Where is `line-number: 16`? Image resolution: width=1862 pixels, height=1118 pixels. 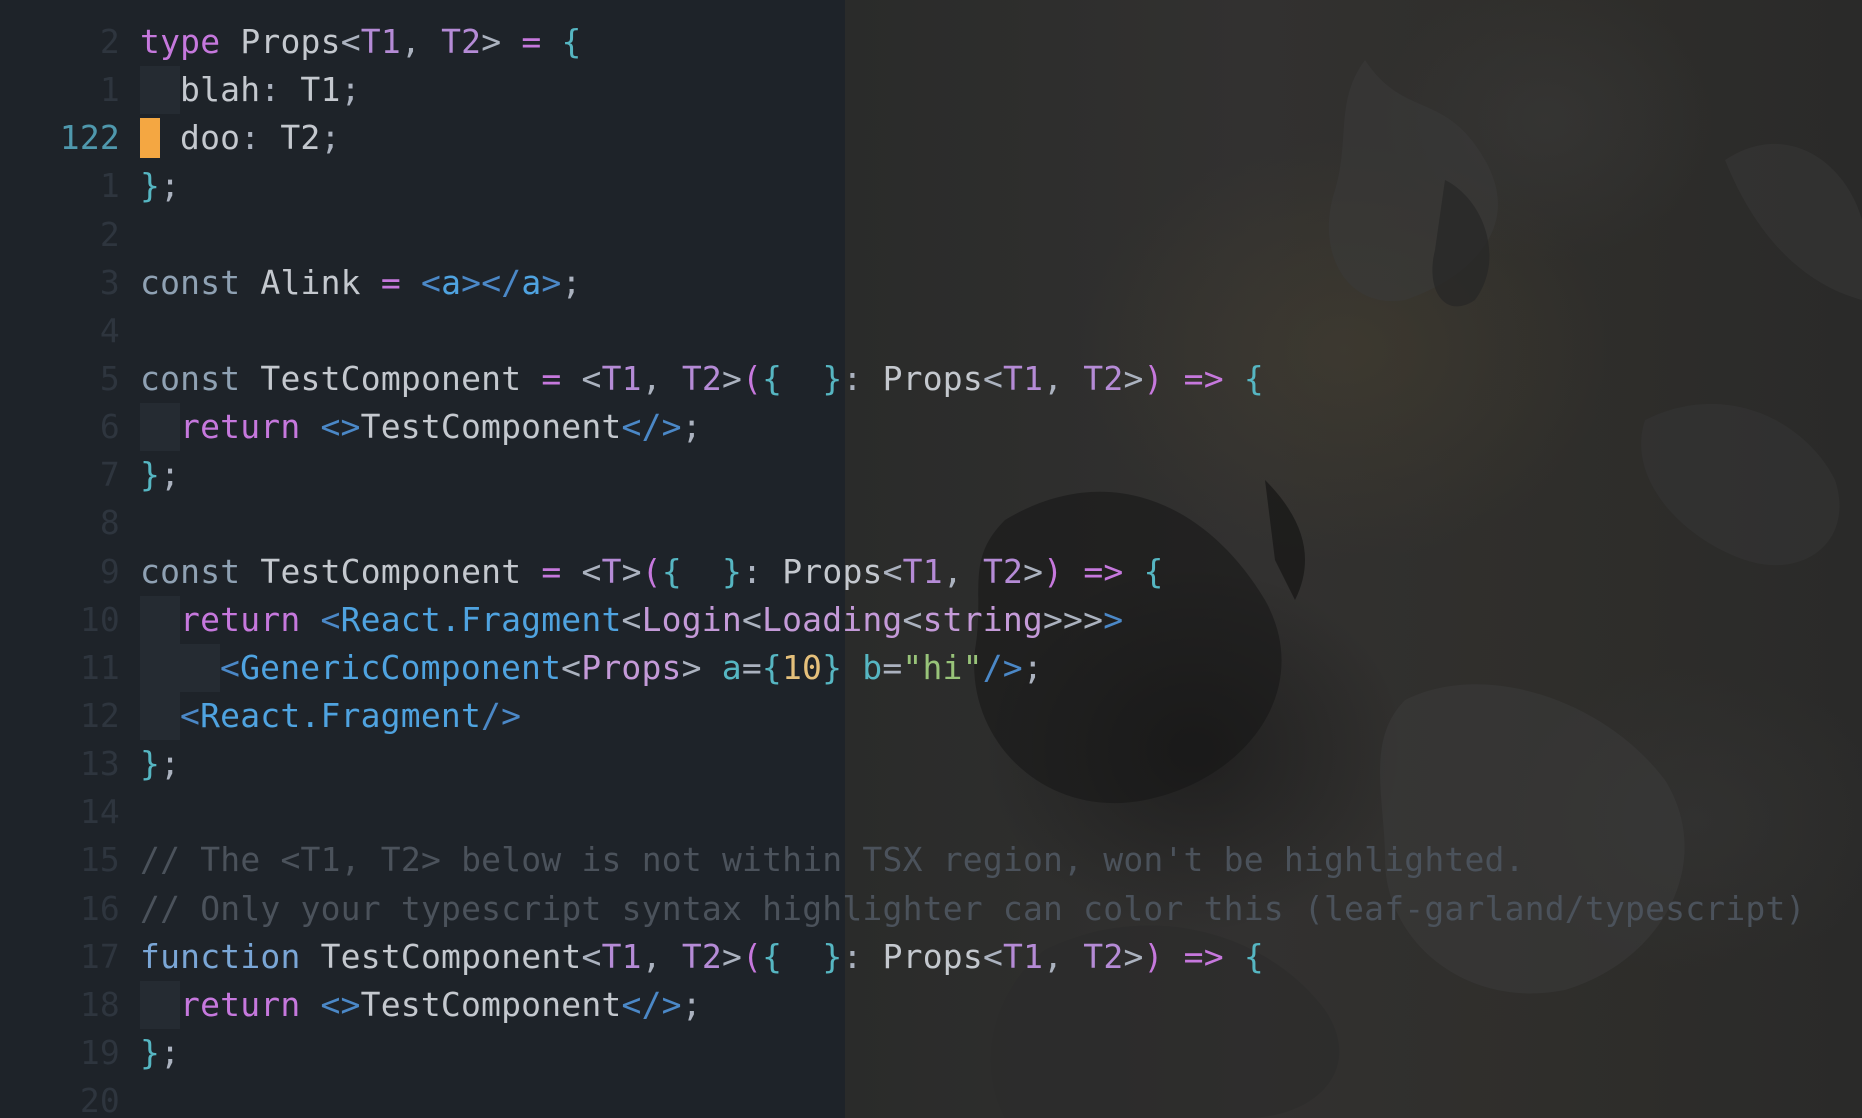 line-number: 16 is located at coordinates (99, 908).